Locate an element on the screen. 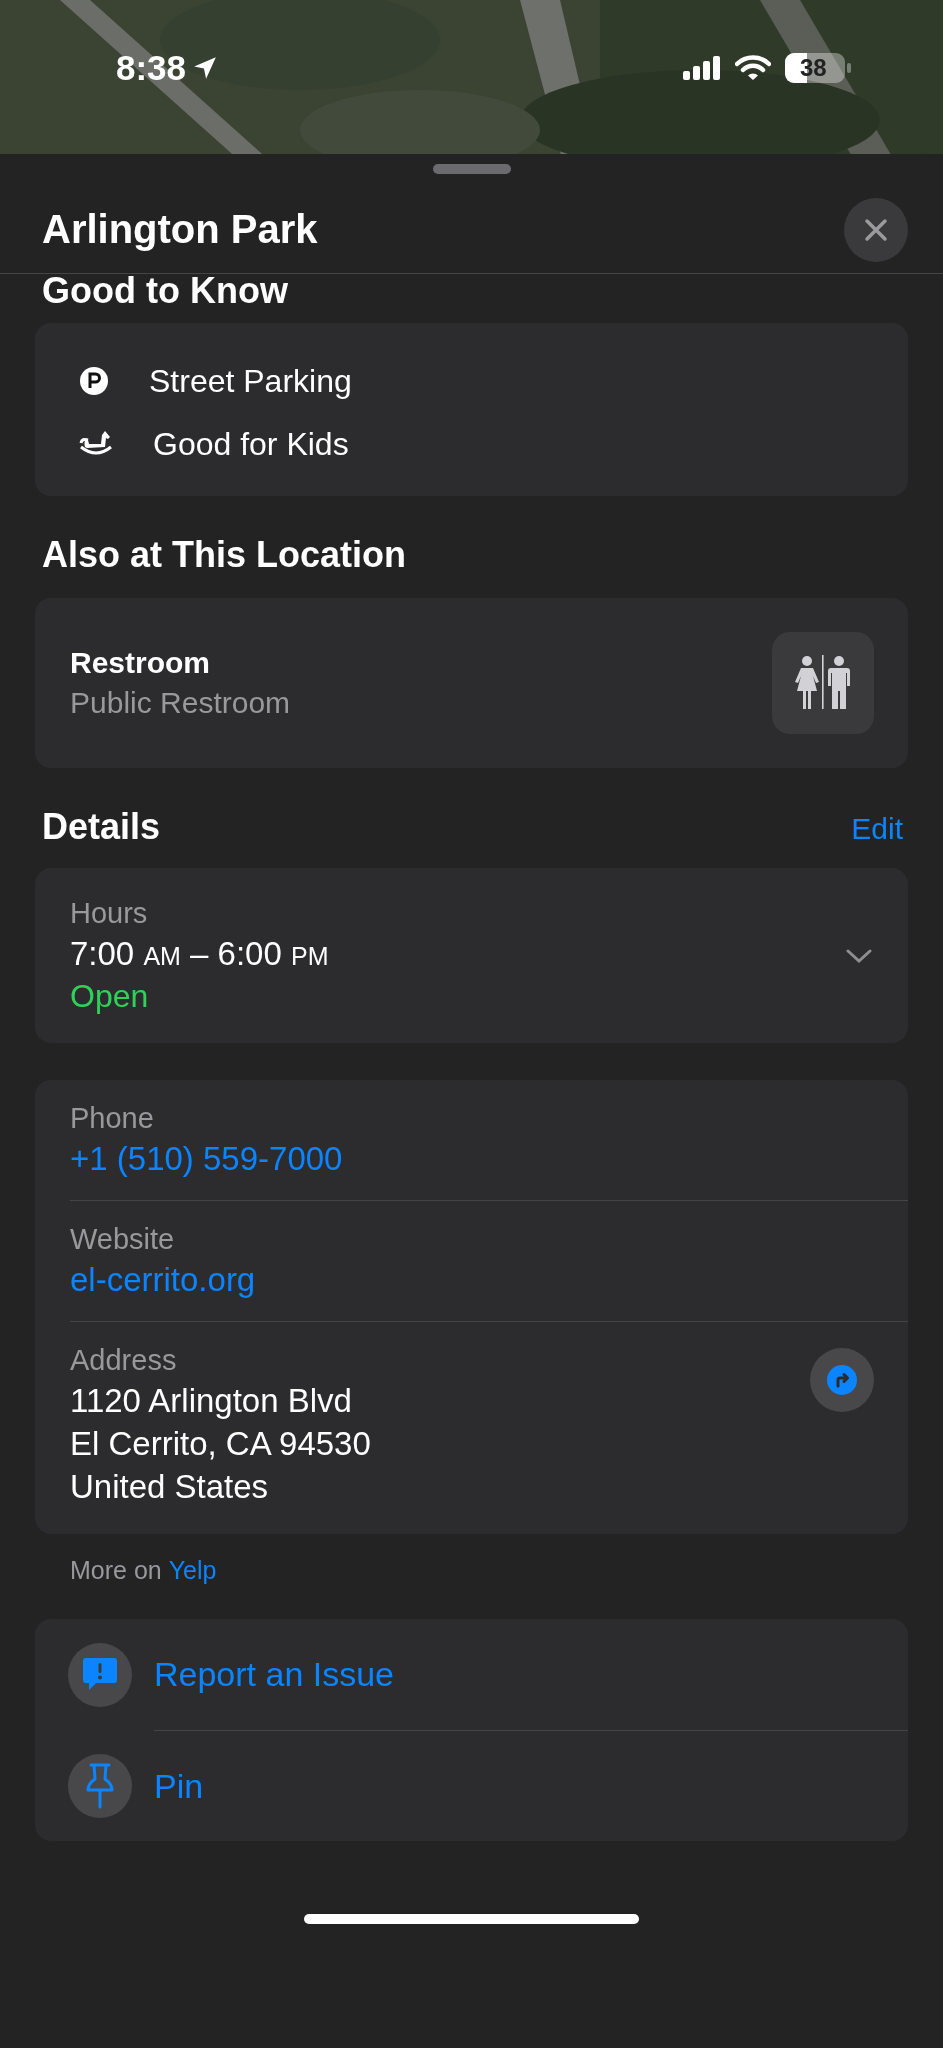  location-card: Restroom Public Restroom is located at coordinates (471, 683).